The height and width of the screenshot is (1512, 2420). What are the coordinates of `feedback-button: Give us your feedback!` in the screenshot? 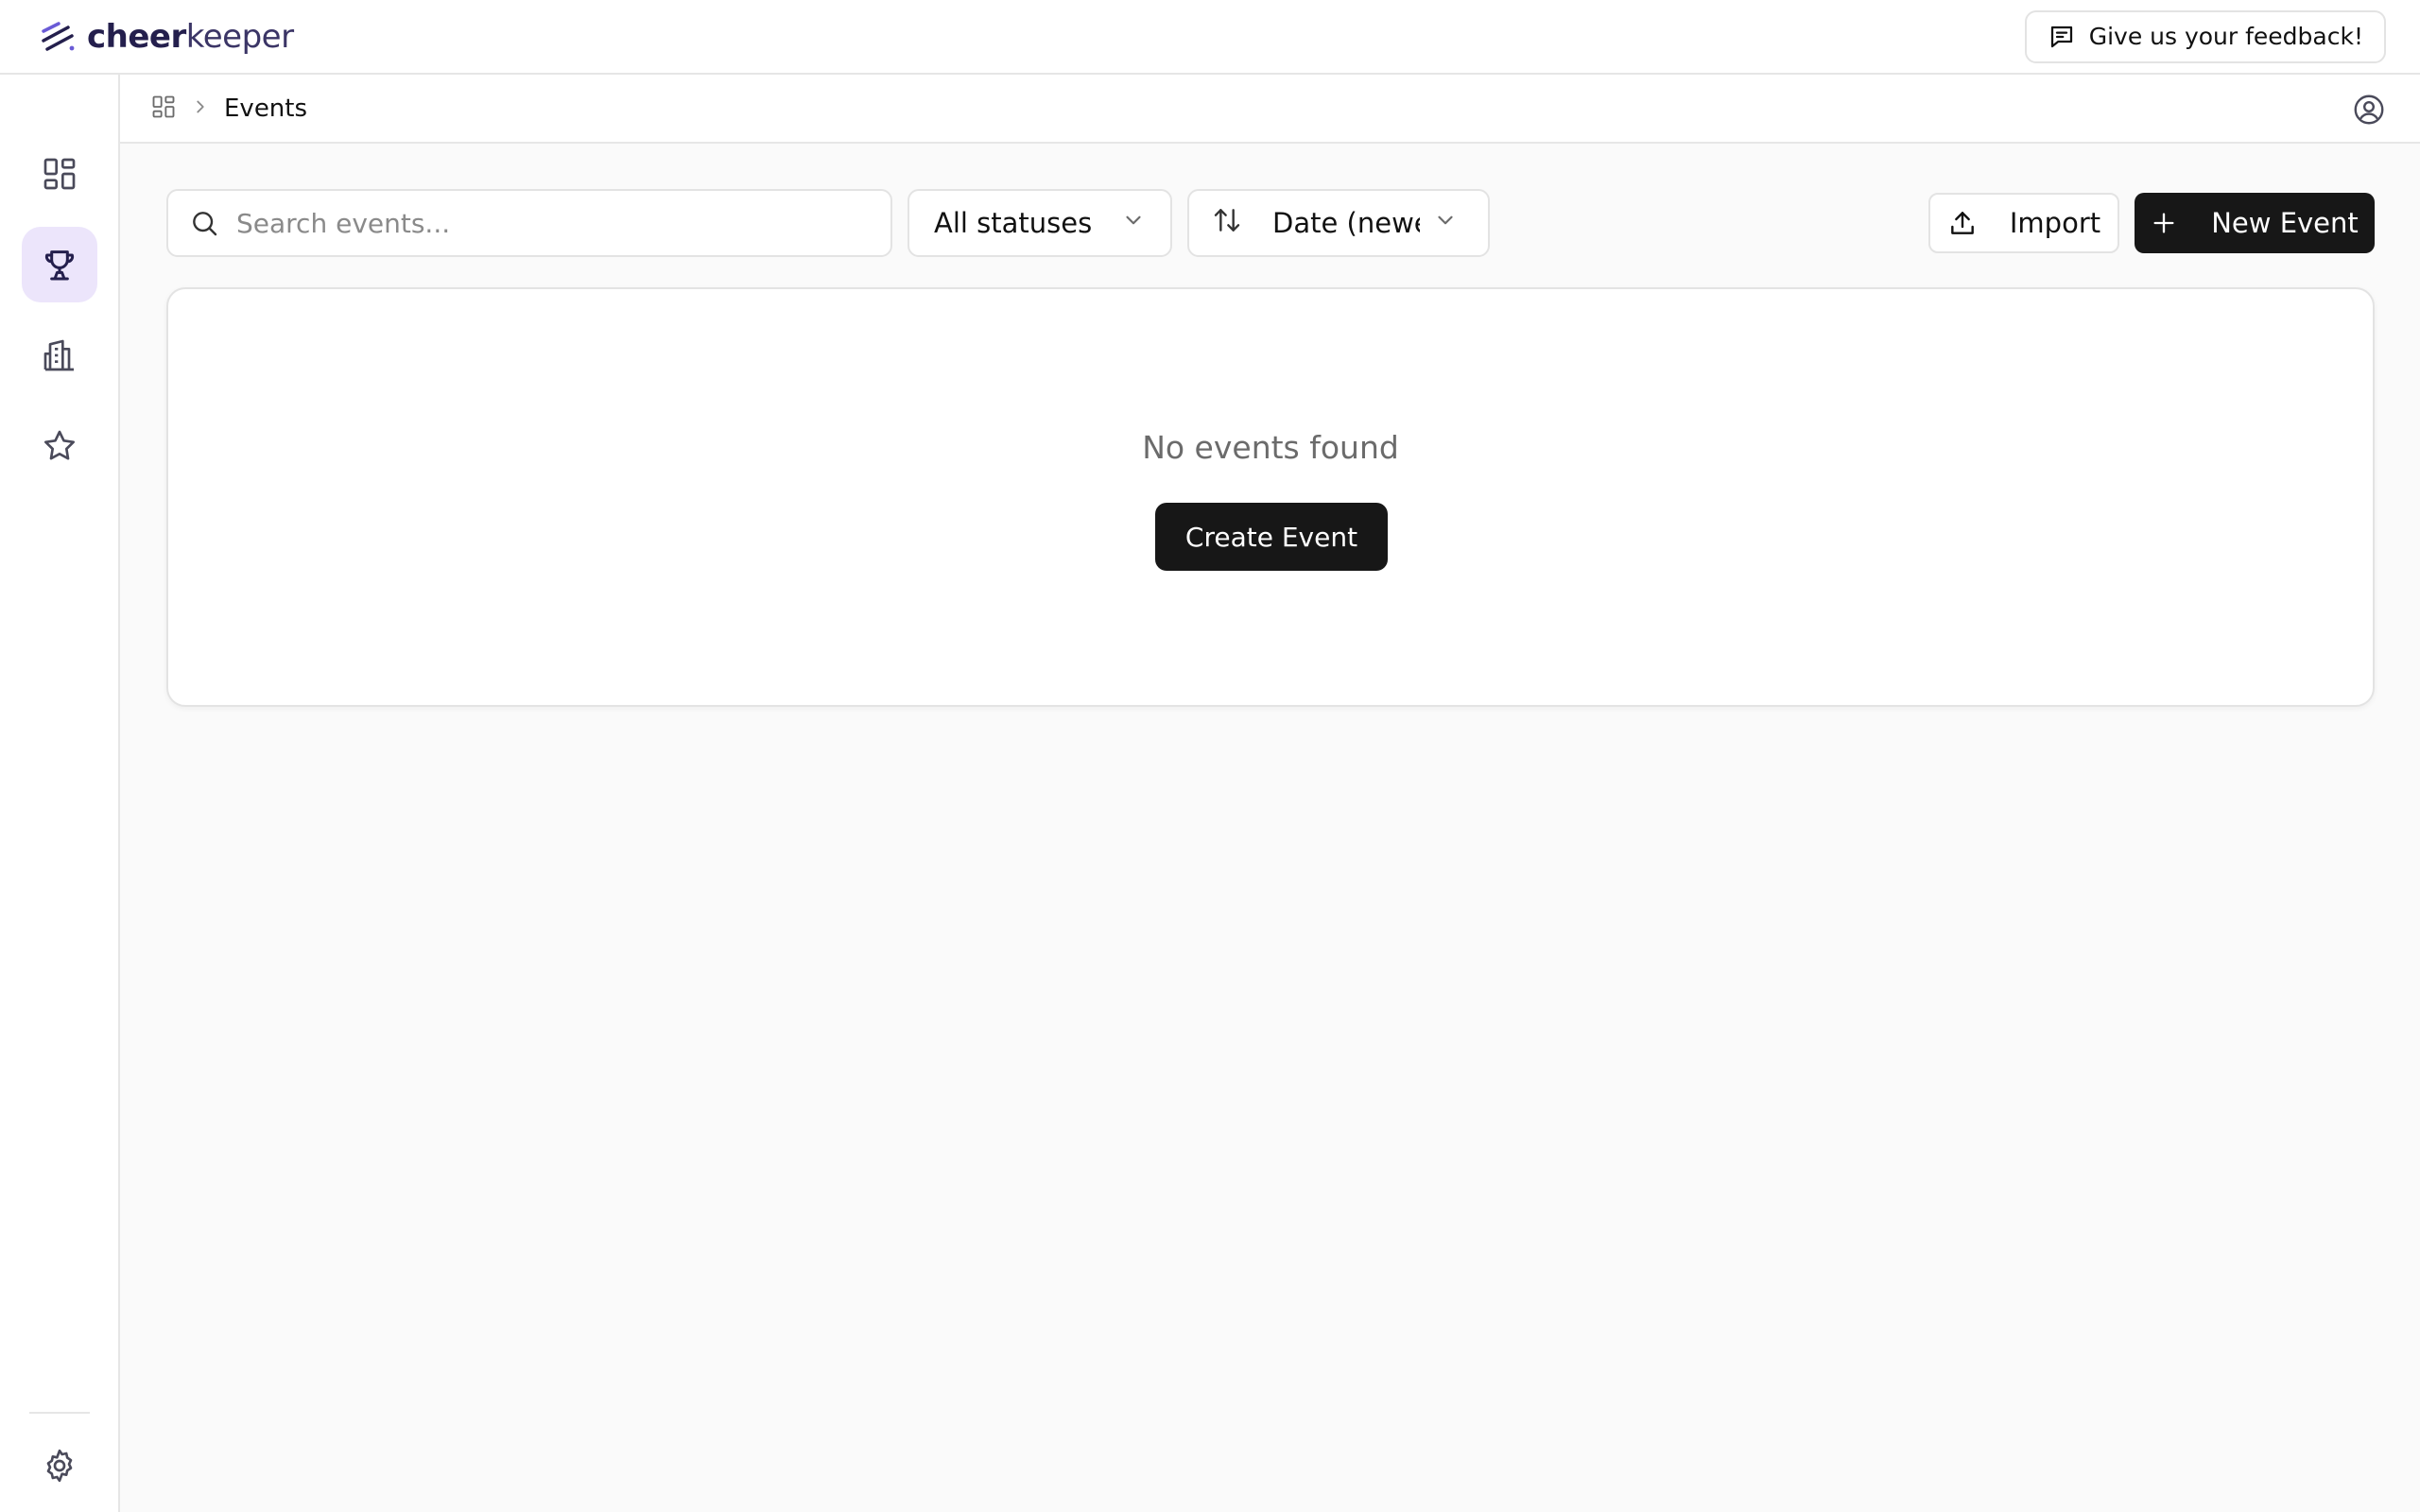 It's located at (2205, 36).